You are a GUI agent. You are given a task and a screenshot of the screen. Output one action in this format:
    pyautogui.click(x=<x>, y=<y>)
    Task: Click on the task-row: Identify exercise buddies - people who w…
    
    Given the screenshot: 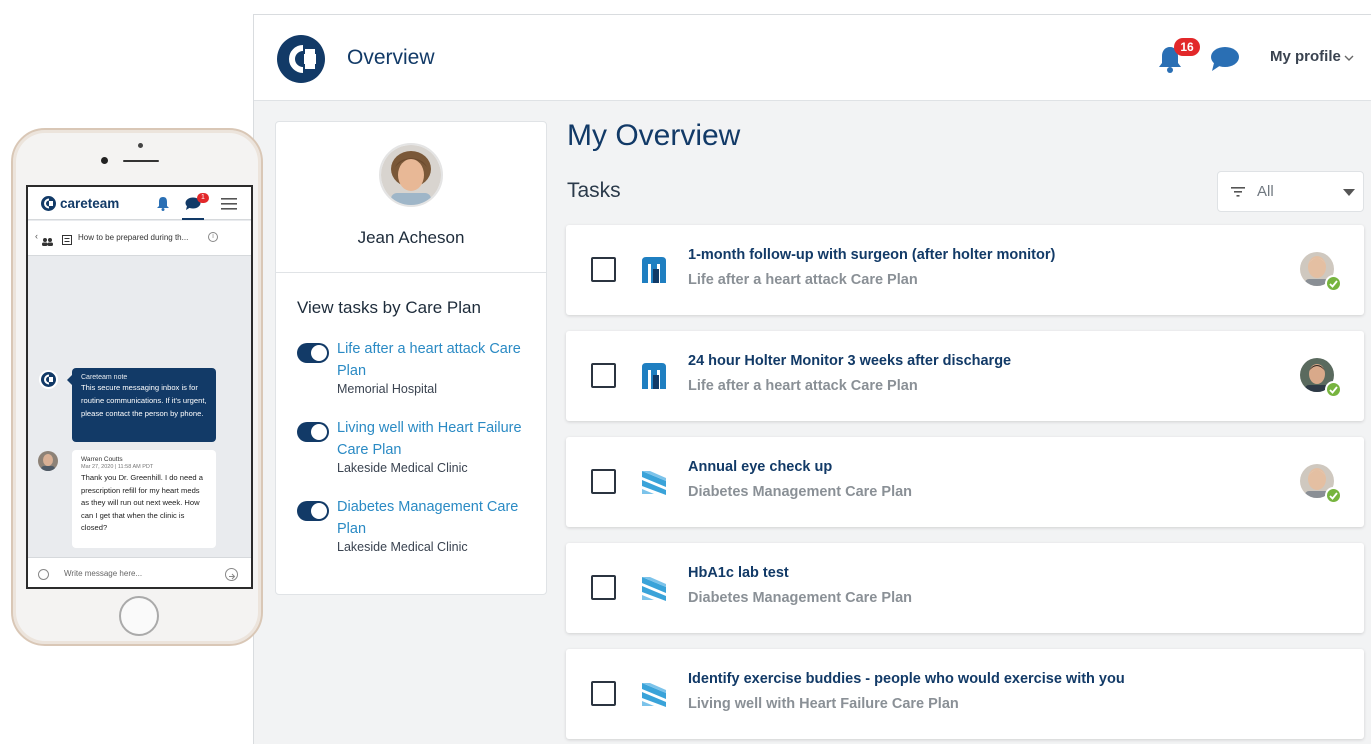 What is the action you would take?
    pyautogui.click(x=965, y=694)
    